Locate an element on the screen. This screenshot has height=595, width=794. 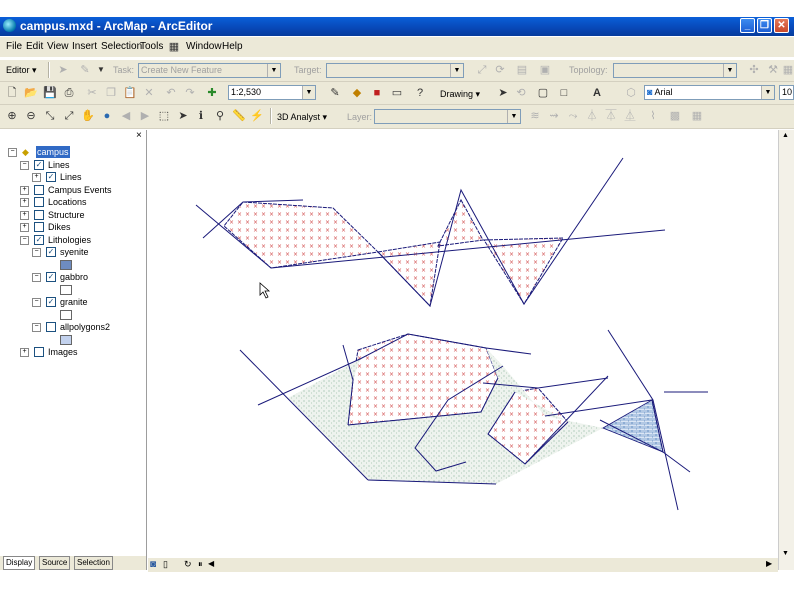
toc-layer-label: gabbro is located at coordinates (74, 277).